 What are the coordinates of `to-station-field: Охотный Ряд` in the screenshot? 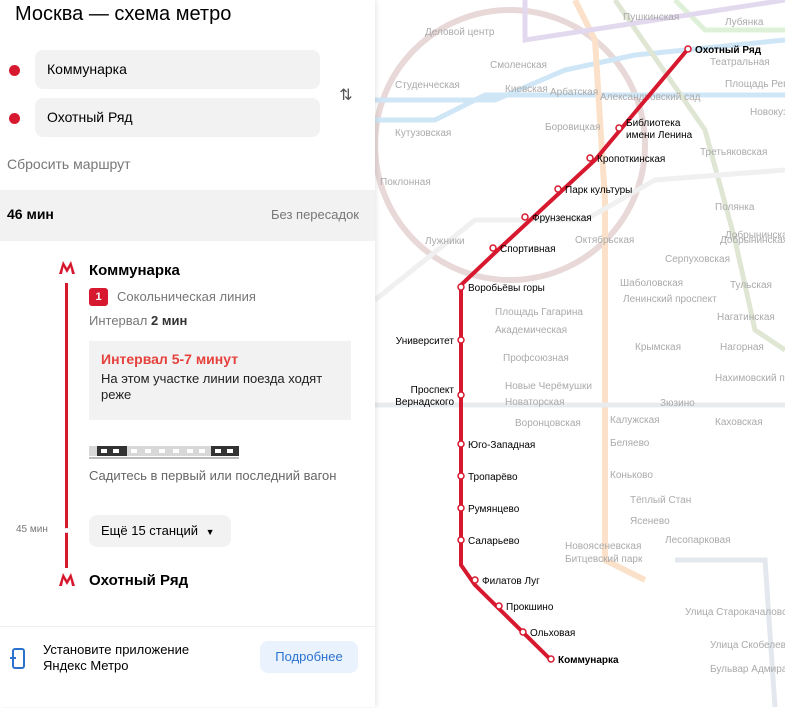 It's located at (177, 117).